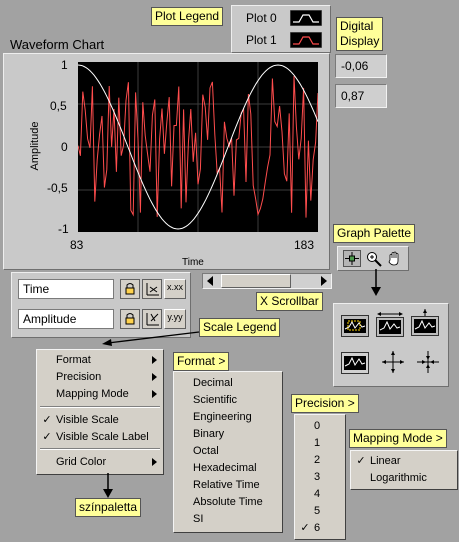 Image resolution: width=459 pixels, height=542 pixels. What do you see at coordinates (355, 363) in the screenshot?
I see `zoom-fit-icon` at bounding box center [355, 363].